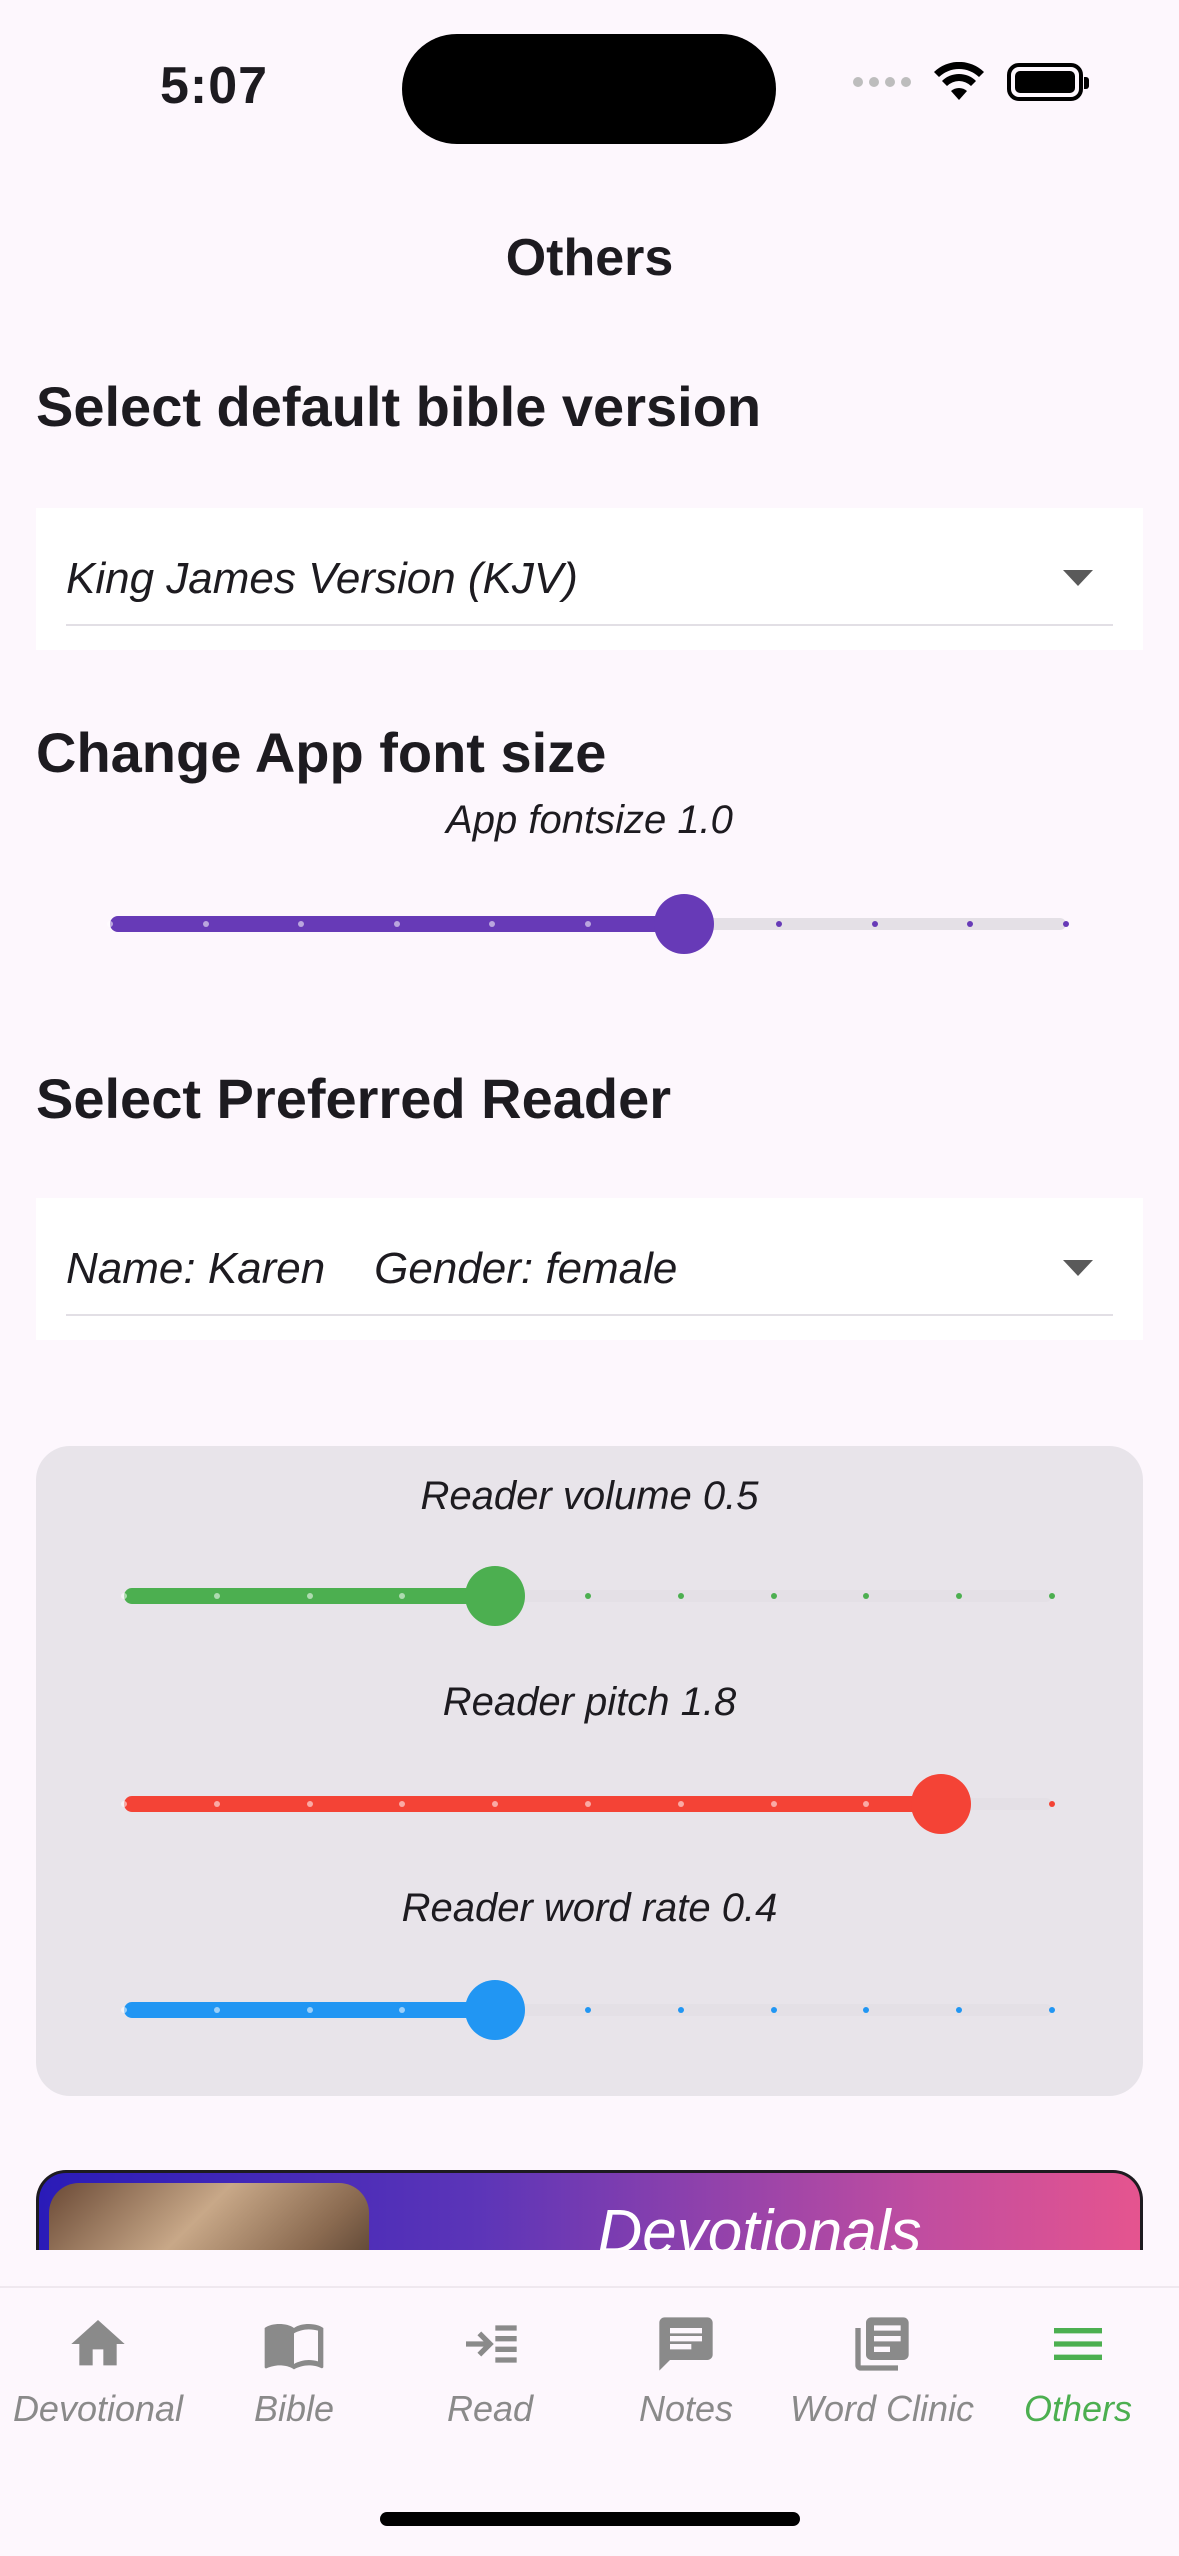 The height and width of the screenshot is (2556, 1179). Describe the element at coordinates (589, 2210) in the screenshot. I see `devotionals-banner: Devotionals` at that location.